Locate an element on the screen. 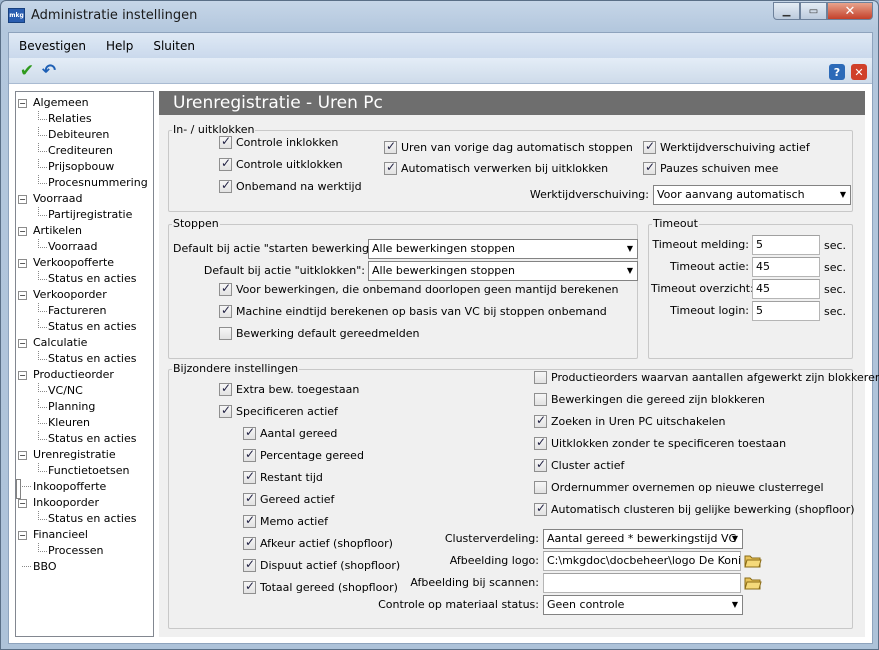 This screenshot has height=650, width=879. shift-select: Voor aanvang automatisch ▼ is located at coordinates (752, 195).